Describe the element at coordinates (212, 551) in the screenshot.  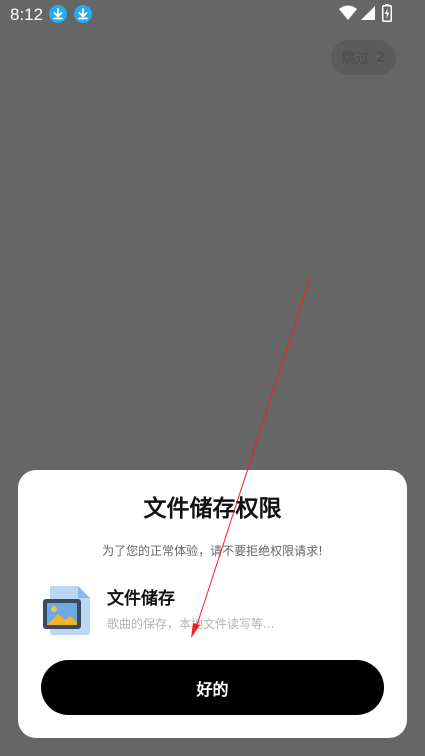
I see `dialog-subtitle: 为了您的正常体验，请不要拒绝权限请求!` at that location.